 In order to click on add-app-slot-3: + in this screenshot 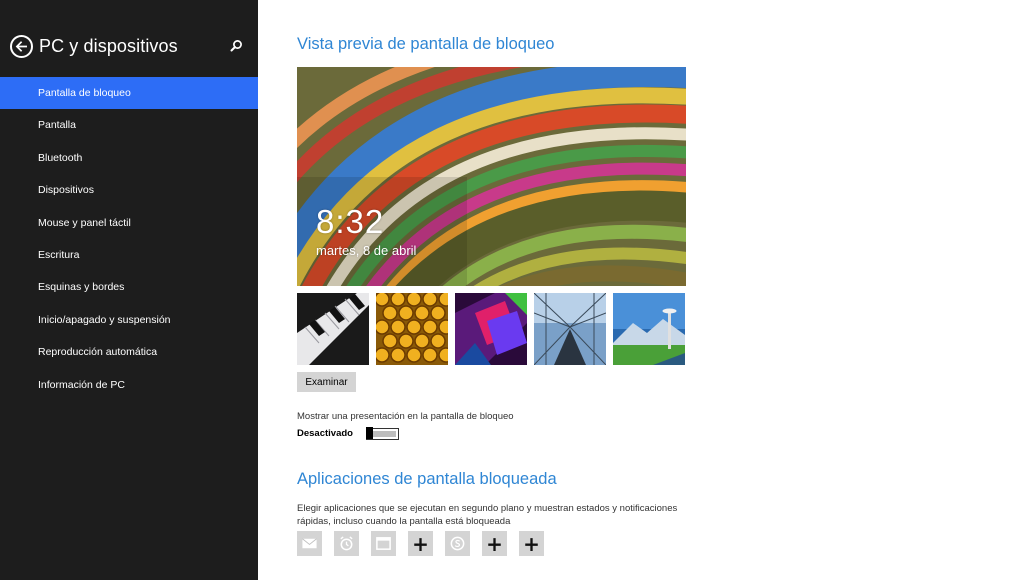, I will do `click(531, 543)`.